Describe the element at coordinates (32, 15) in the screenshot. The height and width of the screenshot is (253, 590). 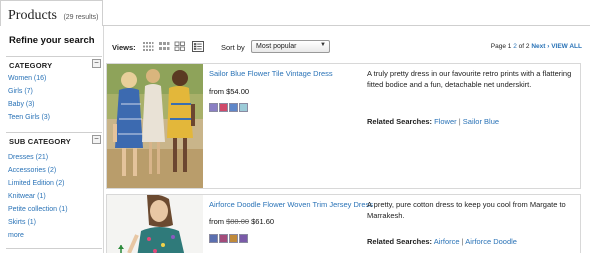
I see `page-title: Products` at that location.